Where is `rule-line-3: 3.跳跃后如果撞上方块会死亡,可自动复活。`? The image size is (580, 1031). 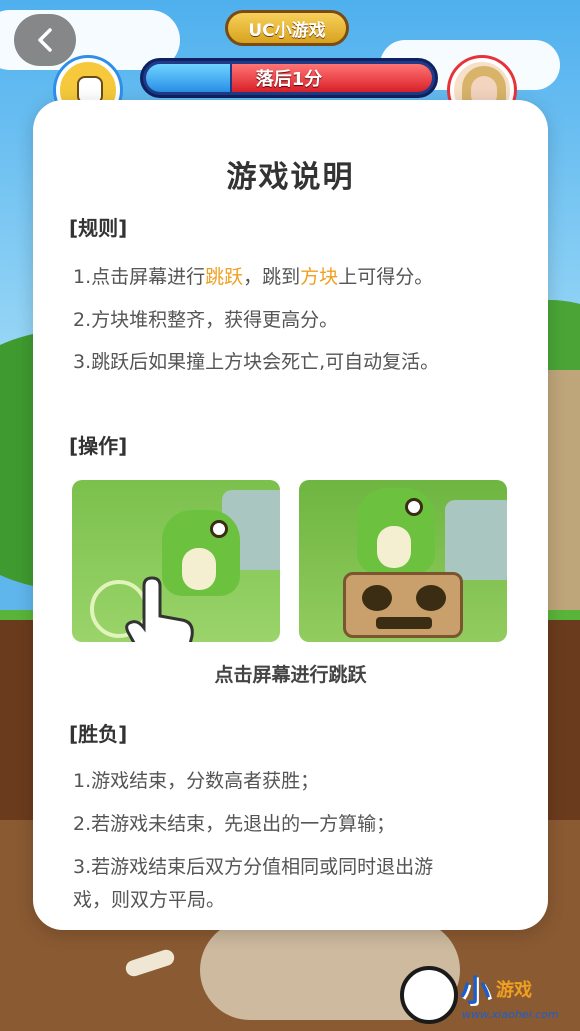
rule-line-3: 3.跳跃后如果撞上方块会死亡,可自动复活。 is located at coordinates (256, 362).